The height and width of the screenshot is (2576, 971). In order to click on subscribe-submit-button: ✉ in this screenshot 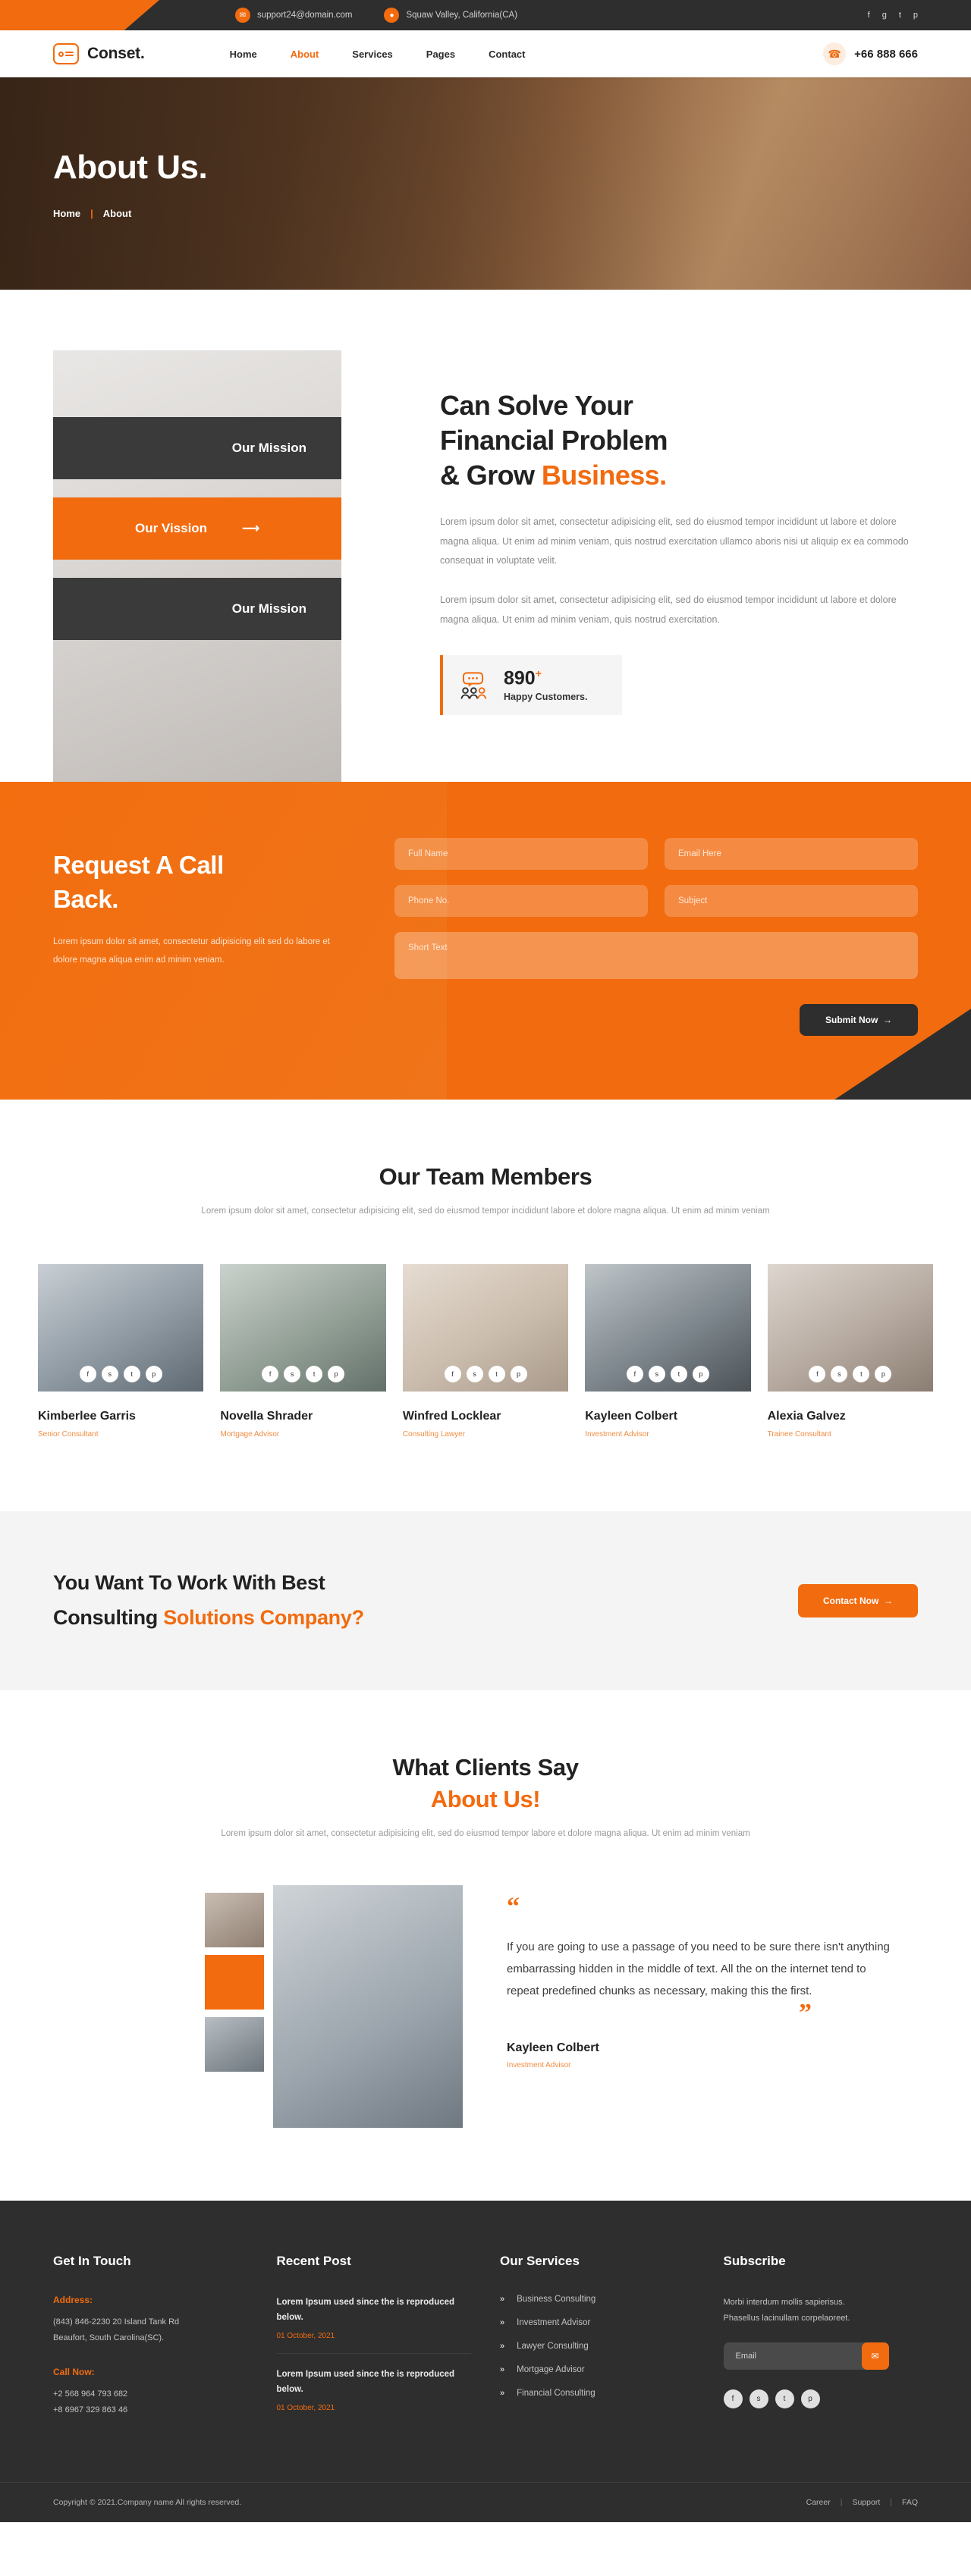, I will do `click(875, 2356)`.